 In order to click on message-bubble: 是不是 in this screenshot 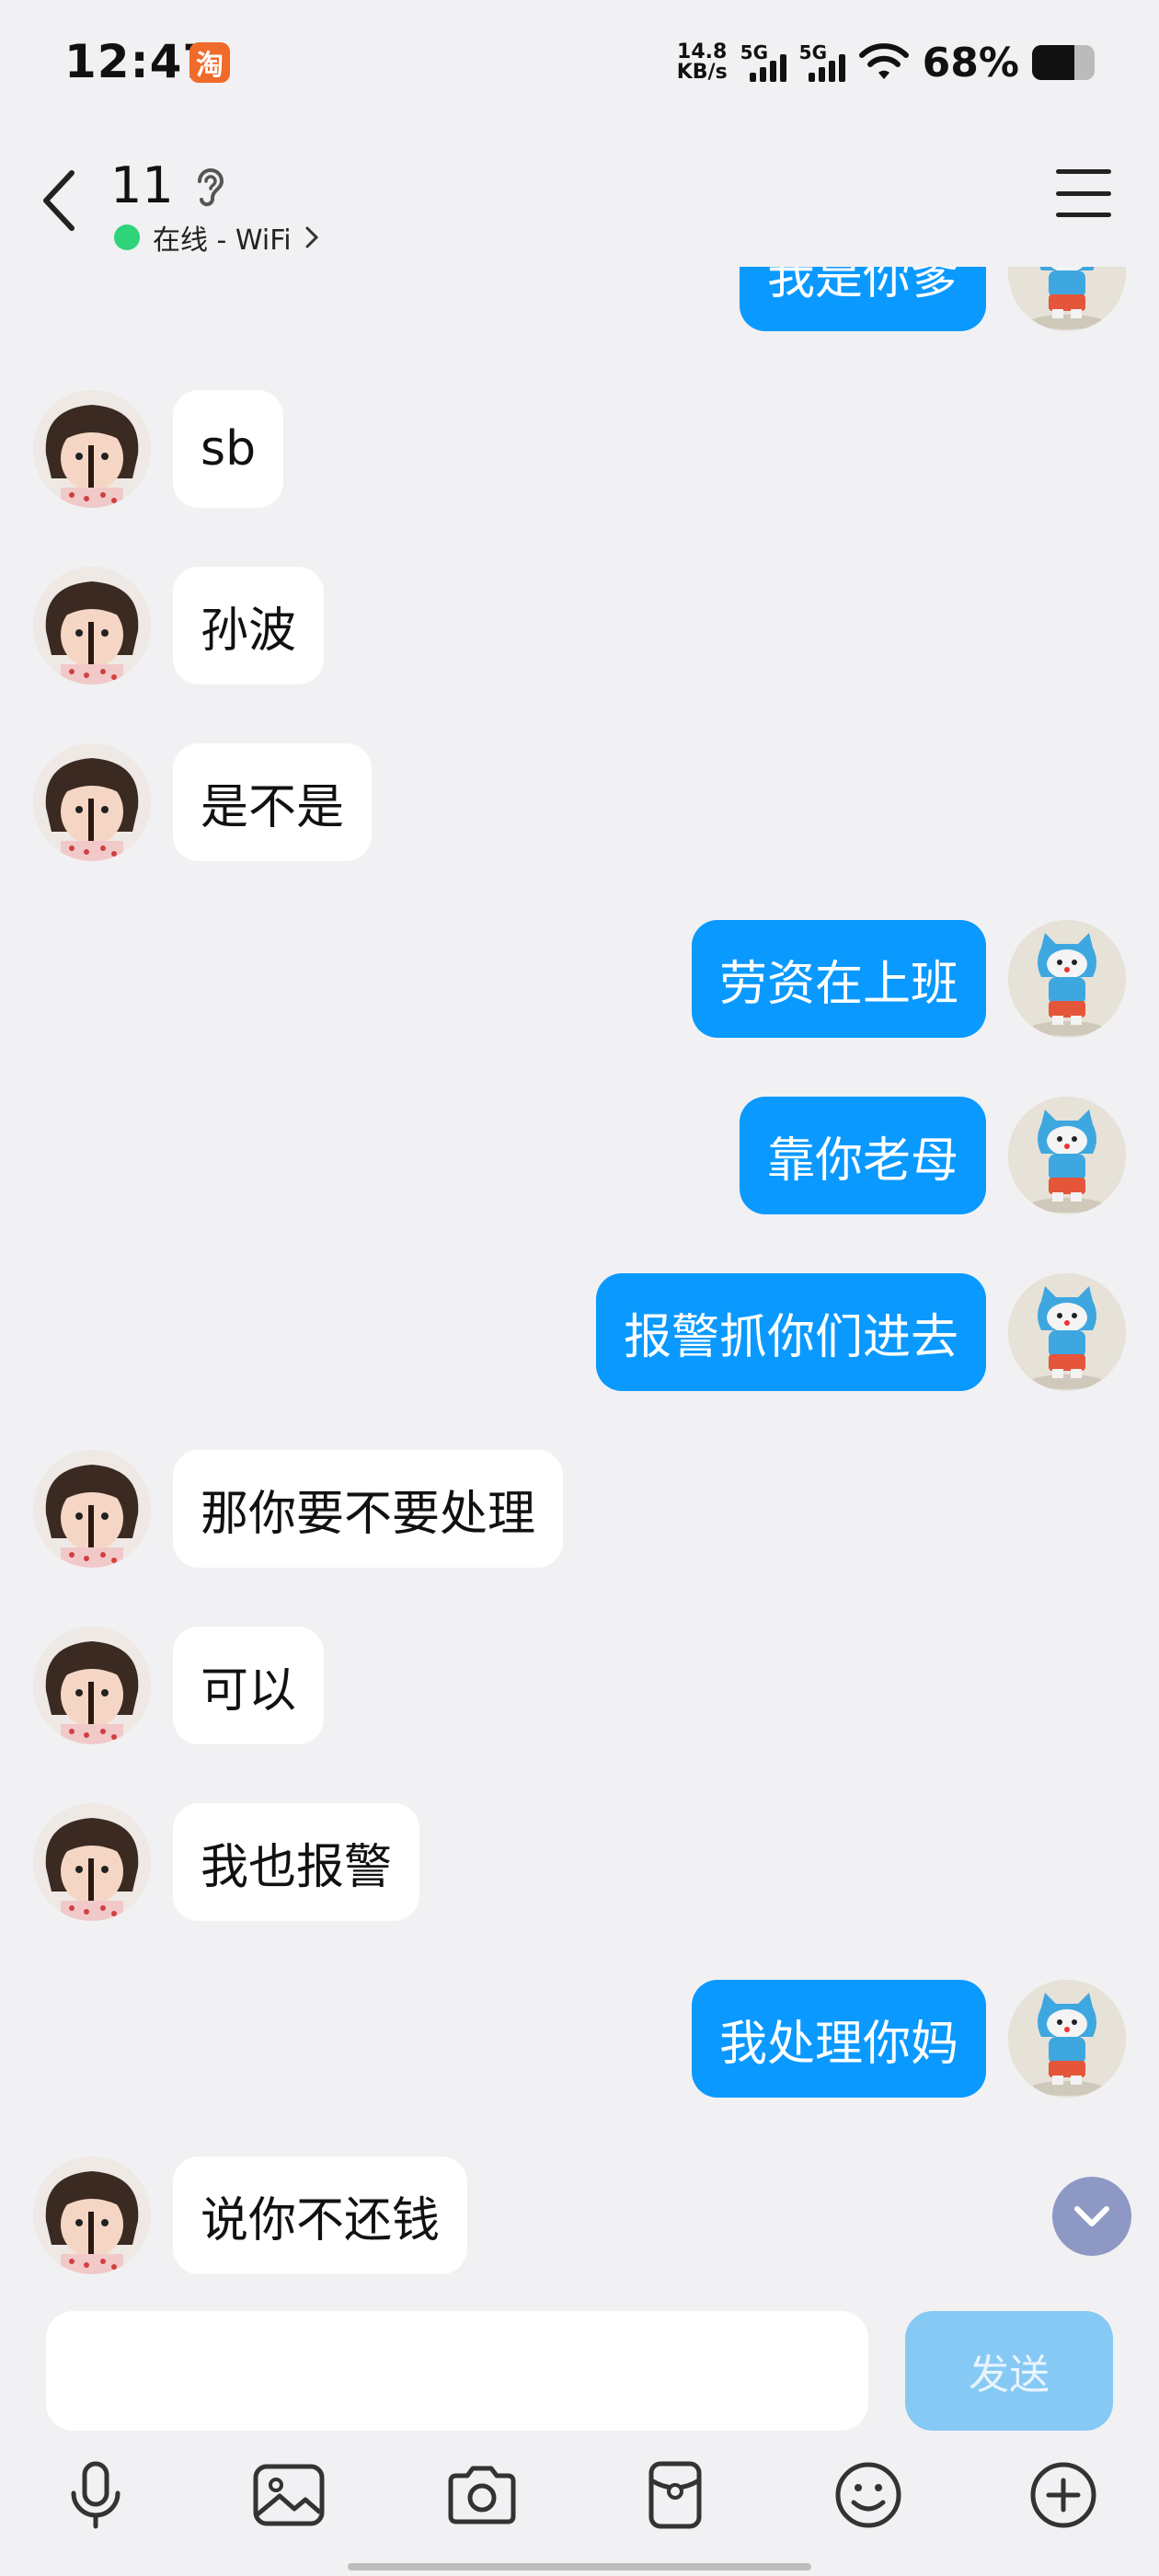, I will do `click(273, 802)`.